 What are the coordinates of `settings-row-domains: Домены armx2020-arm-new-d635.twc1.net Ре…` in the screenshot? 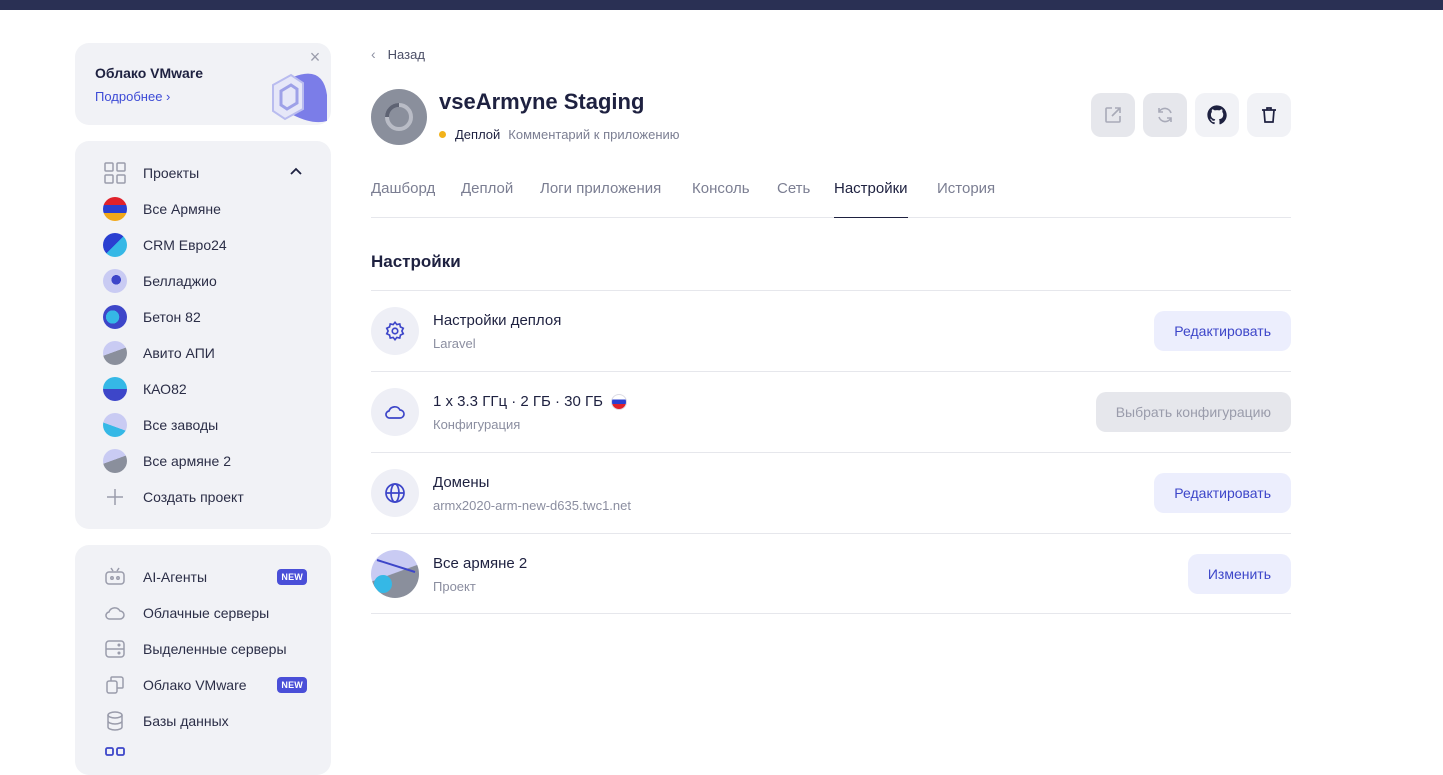 It's located at (831, 492).